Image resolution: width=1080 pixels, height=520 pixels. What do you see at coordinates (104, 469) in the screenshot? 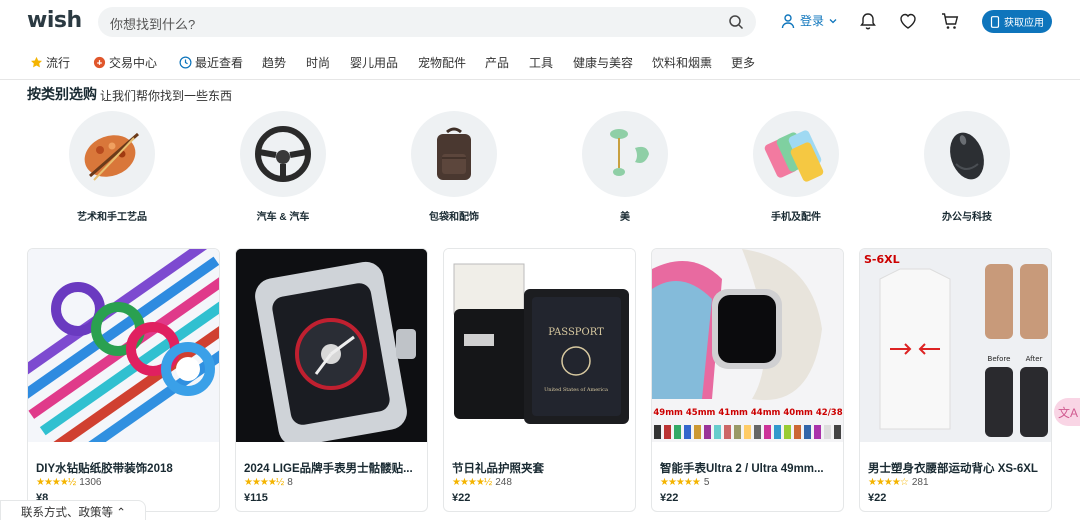
I see `product-title: DIY水钻贴纸胶带装饰2018` at bounding box center [104, 469].